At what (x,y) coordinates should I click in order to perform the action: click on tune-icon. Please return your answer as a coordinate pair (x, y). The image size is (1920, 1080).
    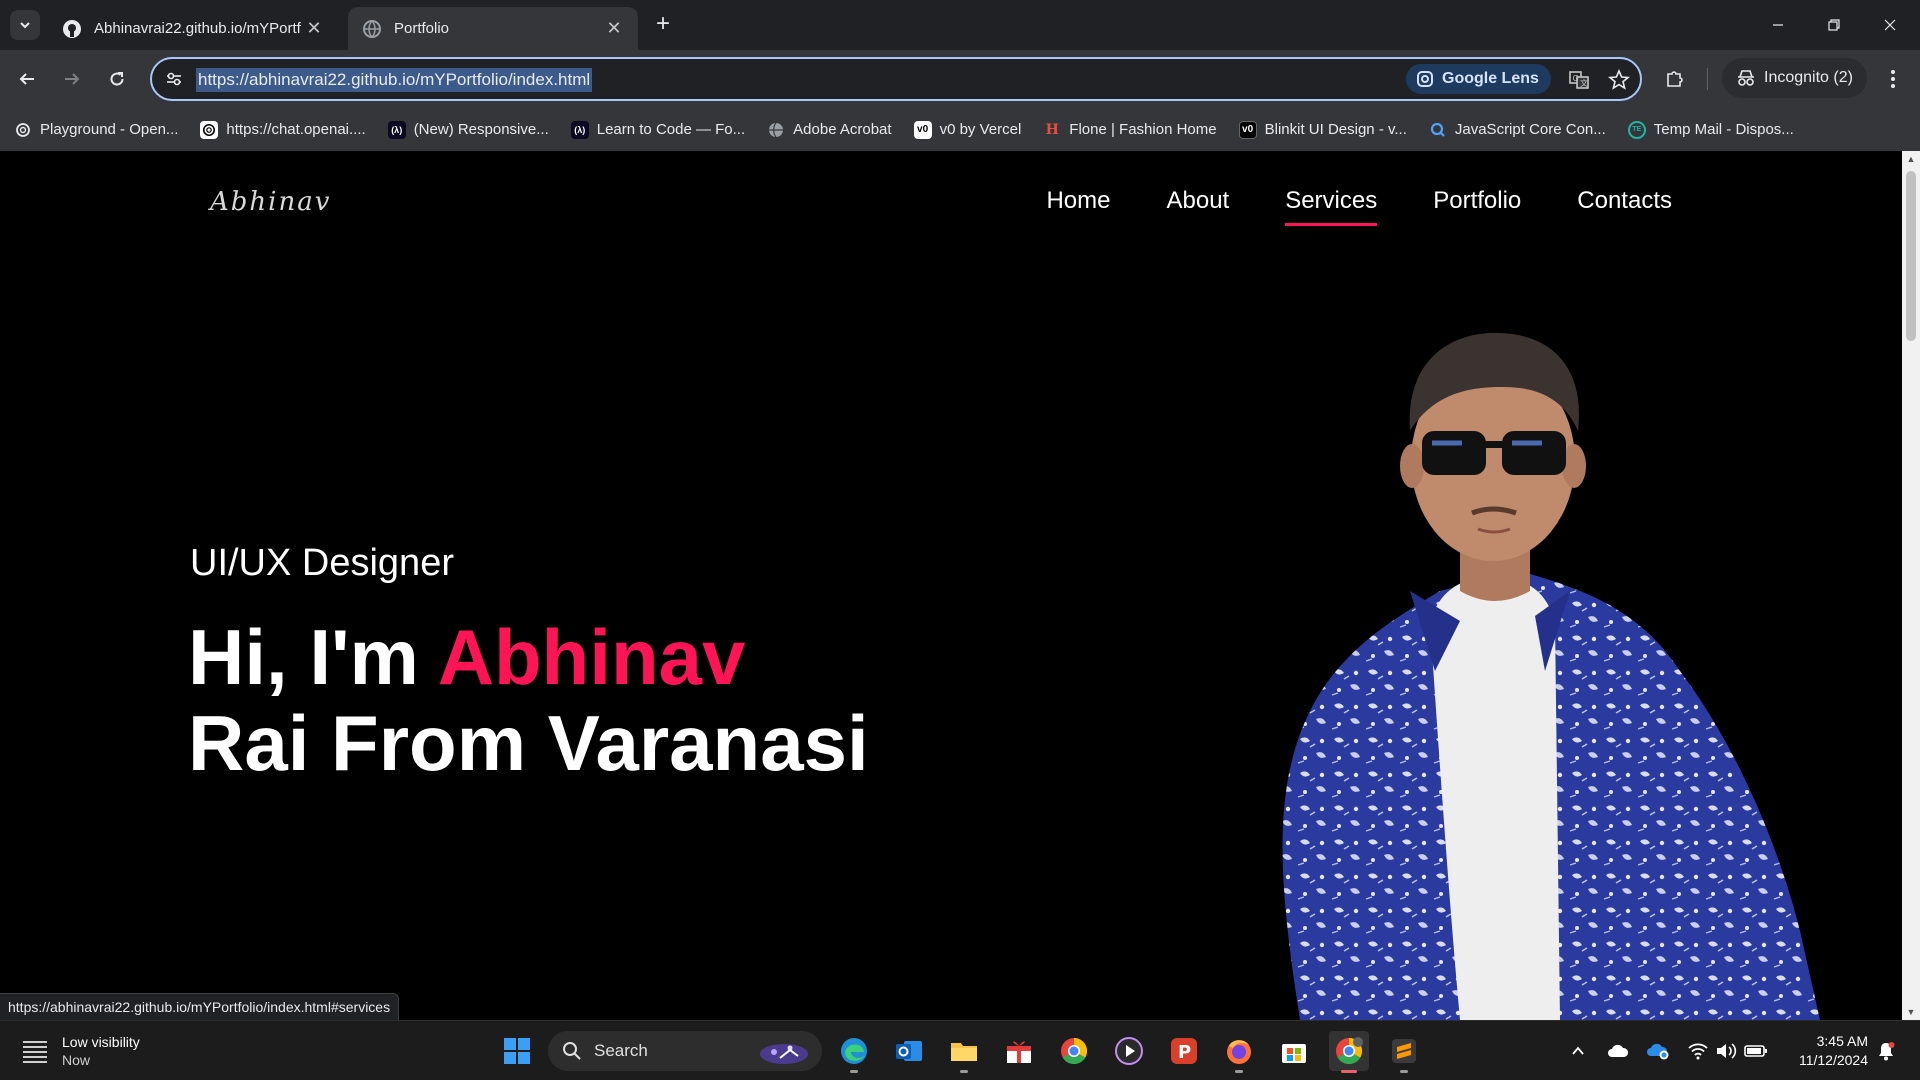
    Looking at the image, I should click on (174, 79).